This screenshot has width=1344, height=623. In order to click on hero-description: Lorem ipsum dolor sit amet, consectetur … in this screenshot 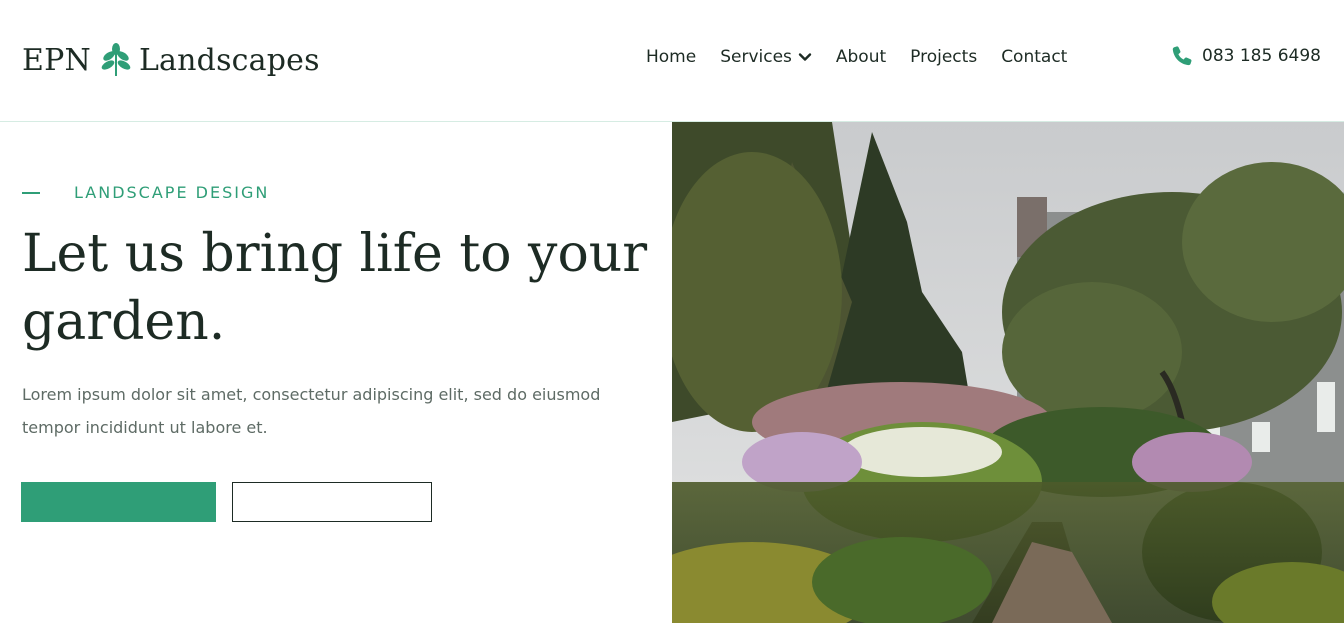, I will do `click(311, 411)`.